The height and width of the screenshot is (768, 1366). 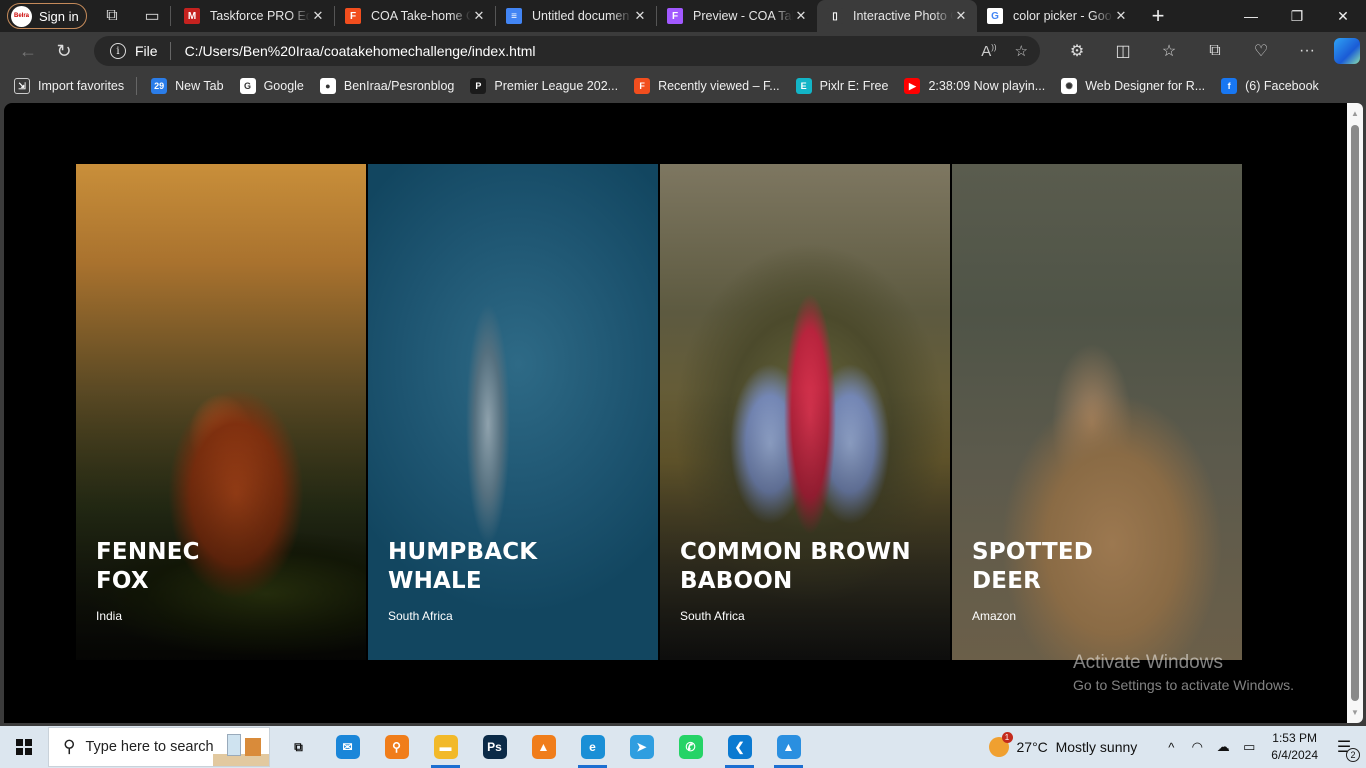 What do you see at coordinates (494, 747) in the screenshot?
I see `taskbar-app-photoshop: Ps` at bounding box center [494, 747].